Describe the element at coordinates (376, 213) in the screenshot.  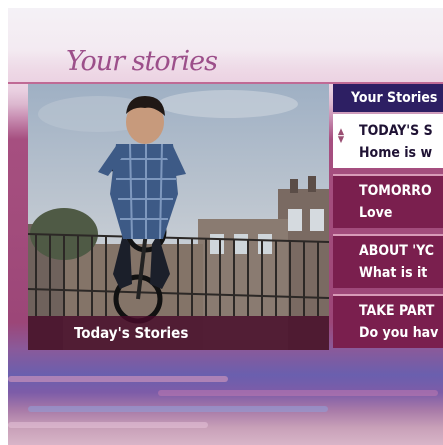
I see `menu-item-subtitle: Love` at that location.